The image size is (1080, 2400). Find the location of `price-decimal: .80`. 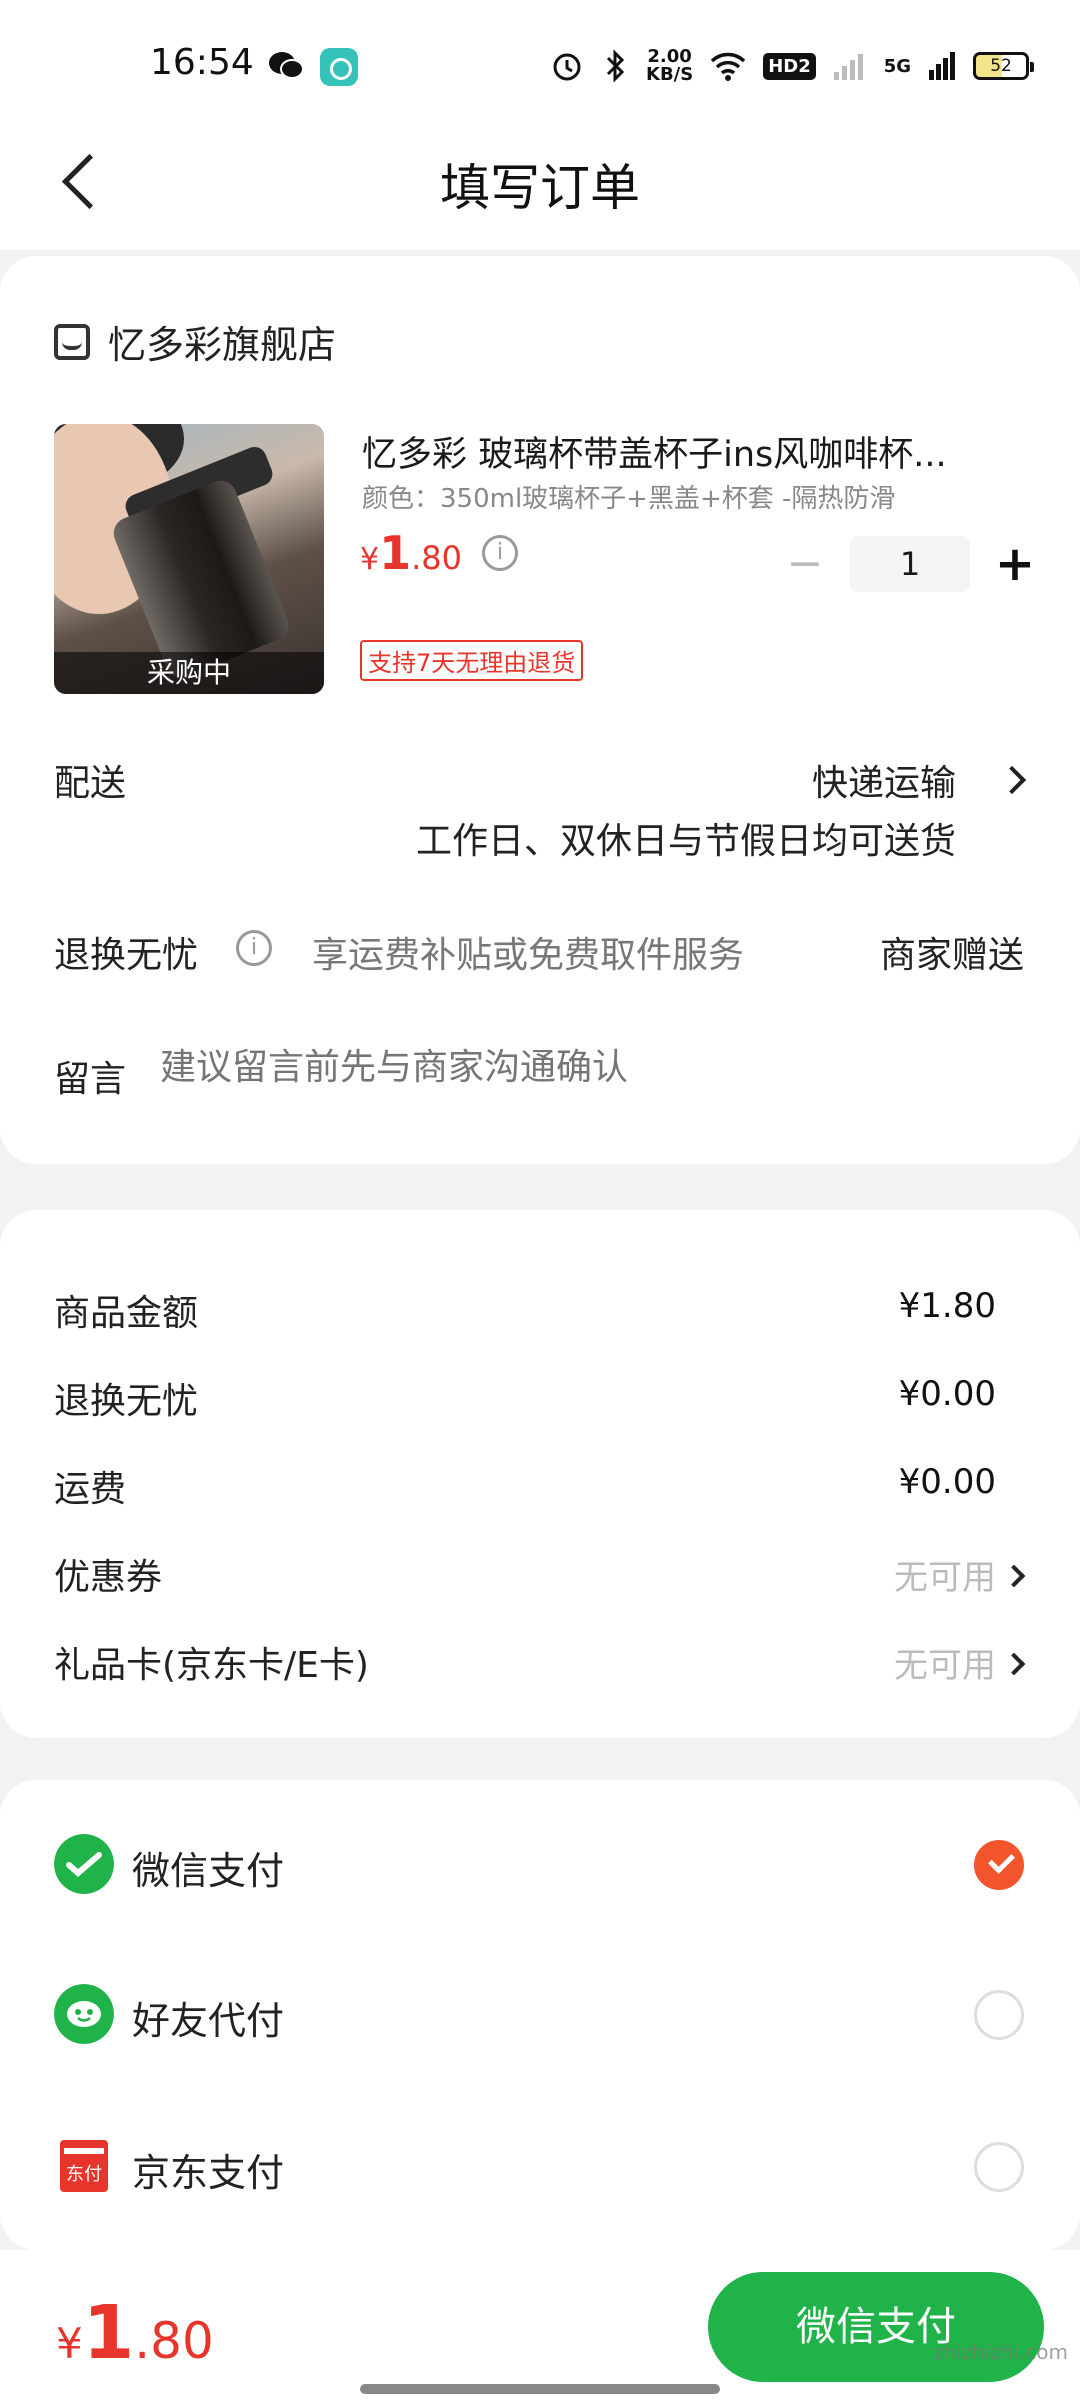

price-decimal: .80 is located at coordinates (436, 558).